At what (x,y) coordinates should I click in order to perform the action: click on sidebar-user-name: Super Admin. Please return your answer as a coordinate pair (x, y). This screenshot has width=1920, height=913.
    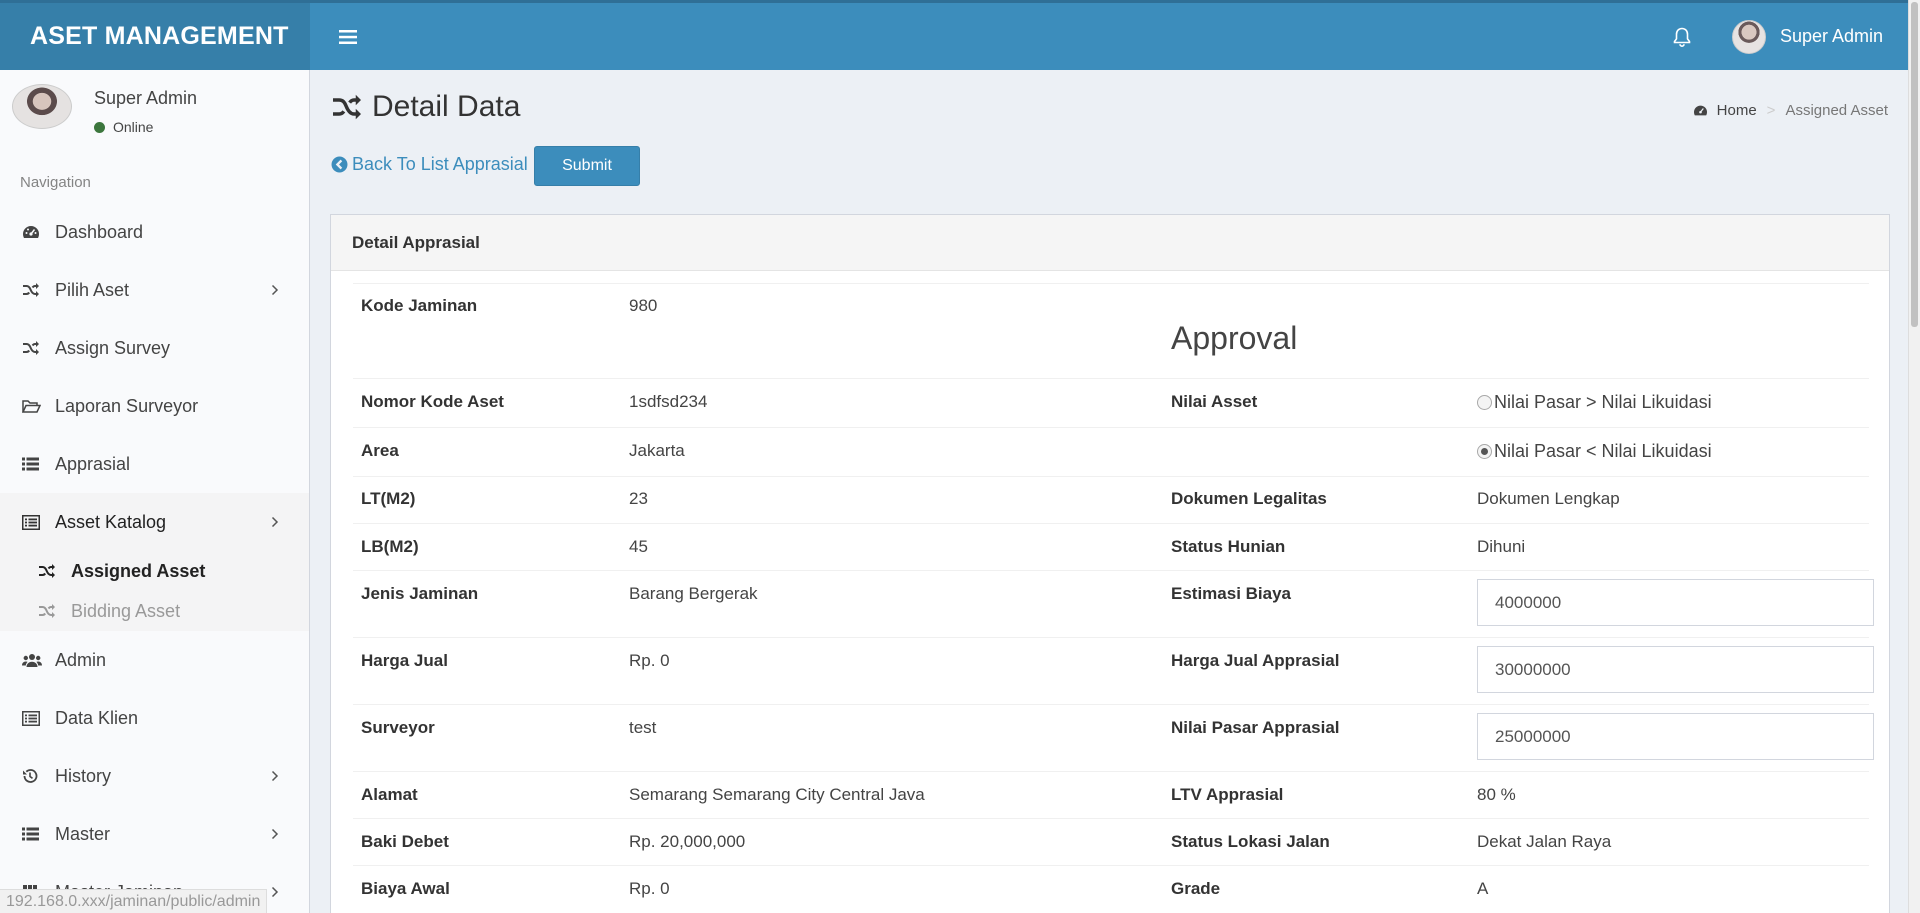
    Looking at the image, I should click on (146, 98).